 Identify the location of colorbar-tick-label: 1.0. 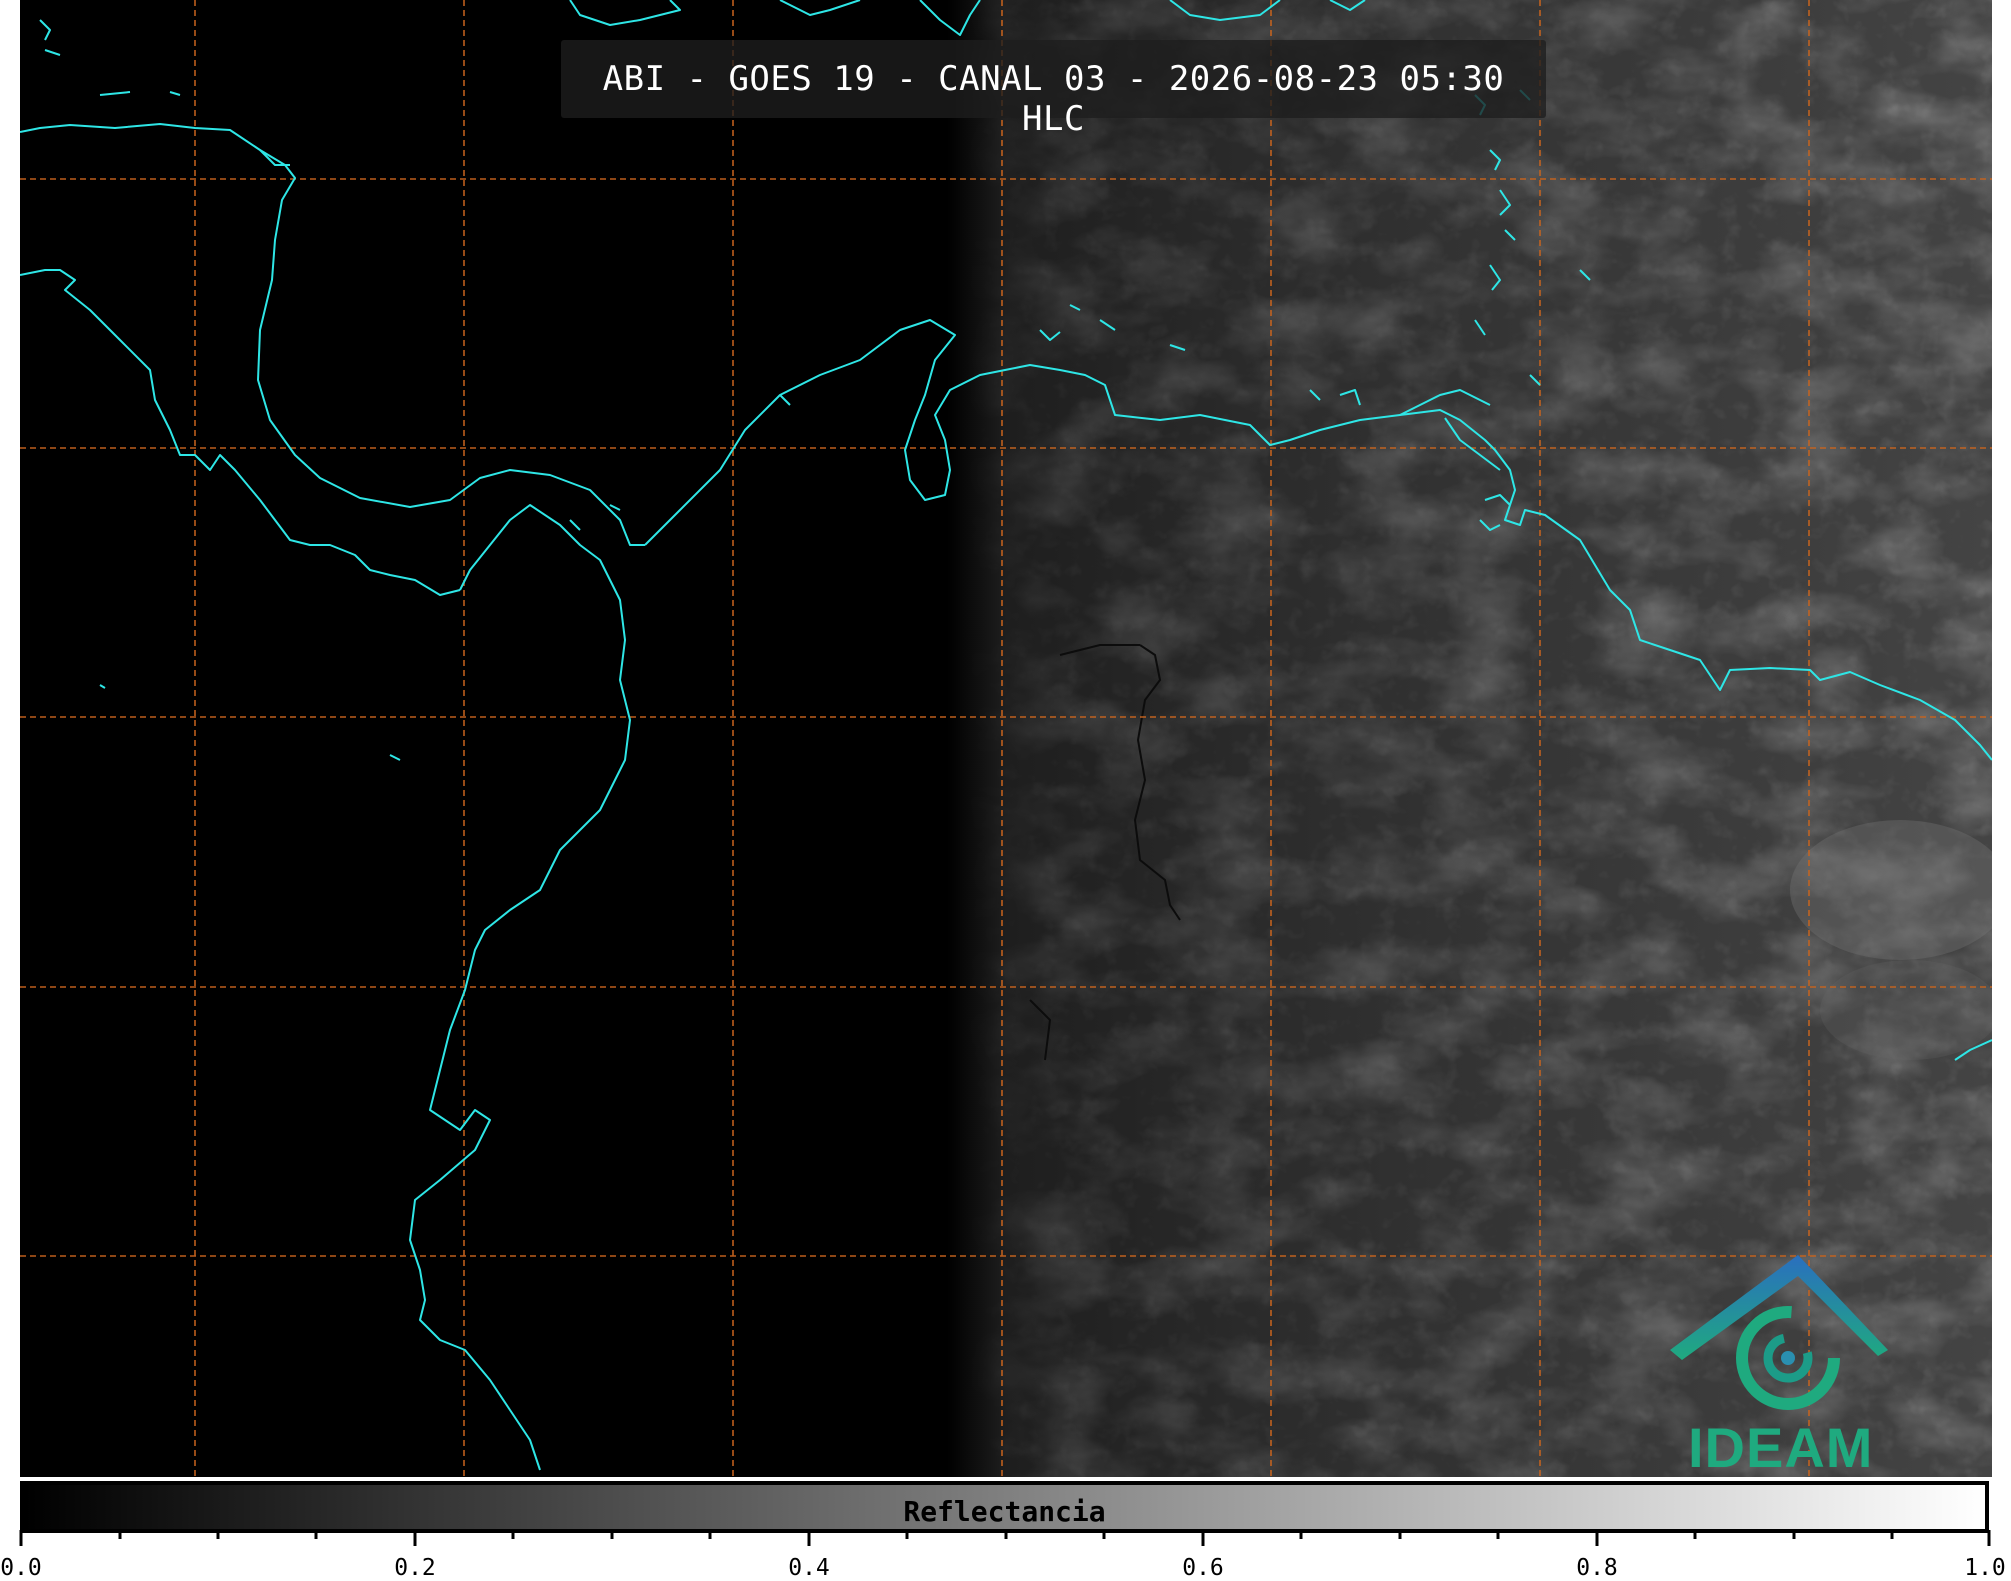
(1985, 1568).